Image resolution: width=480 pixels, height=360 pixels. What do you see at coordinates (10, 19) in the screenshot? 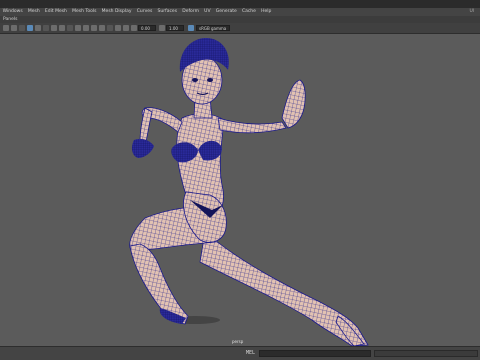
I see `menu-panels: Panels` at bounding box center [10, 19].